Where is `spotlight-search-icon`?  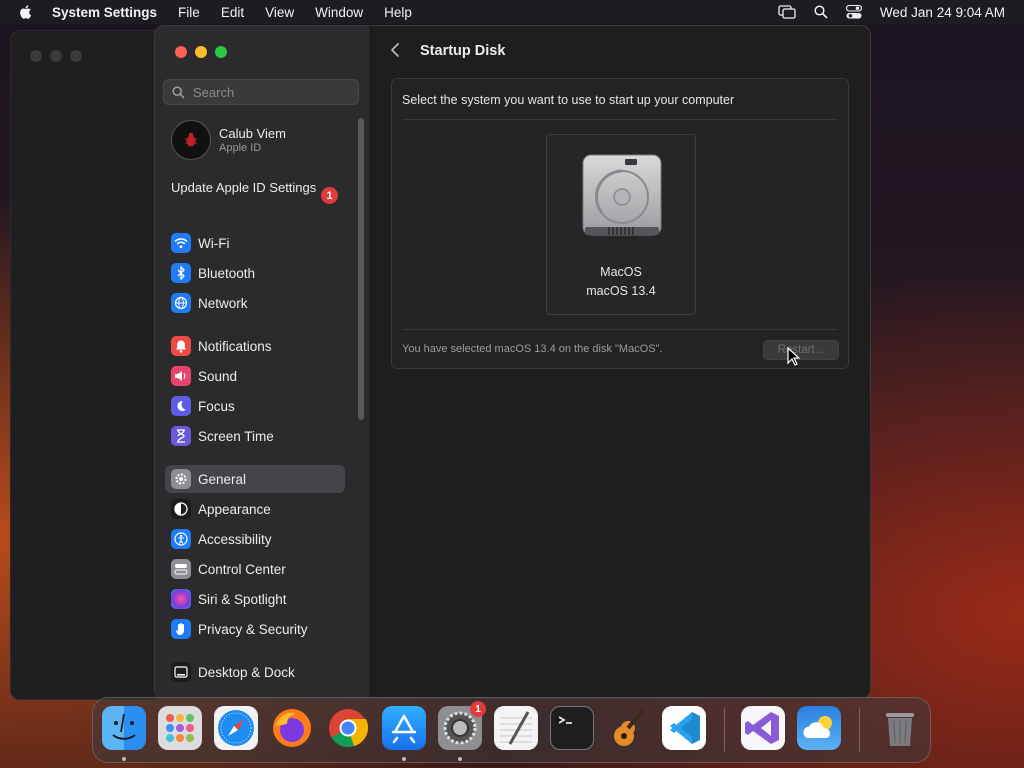 spotlight-search-icon is located at coordinates (821, 12).